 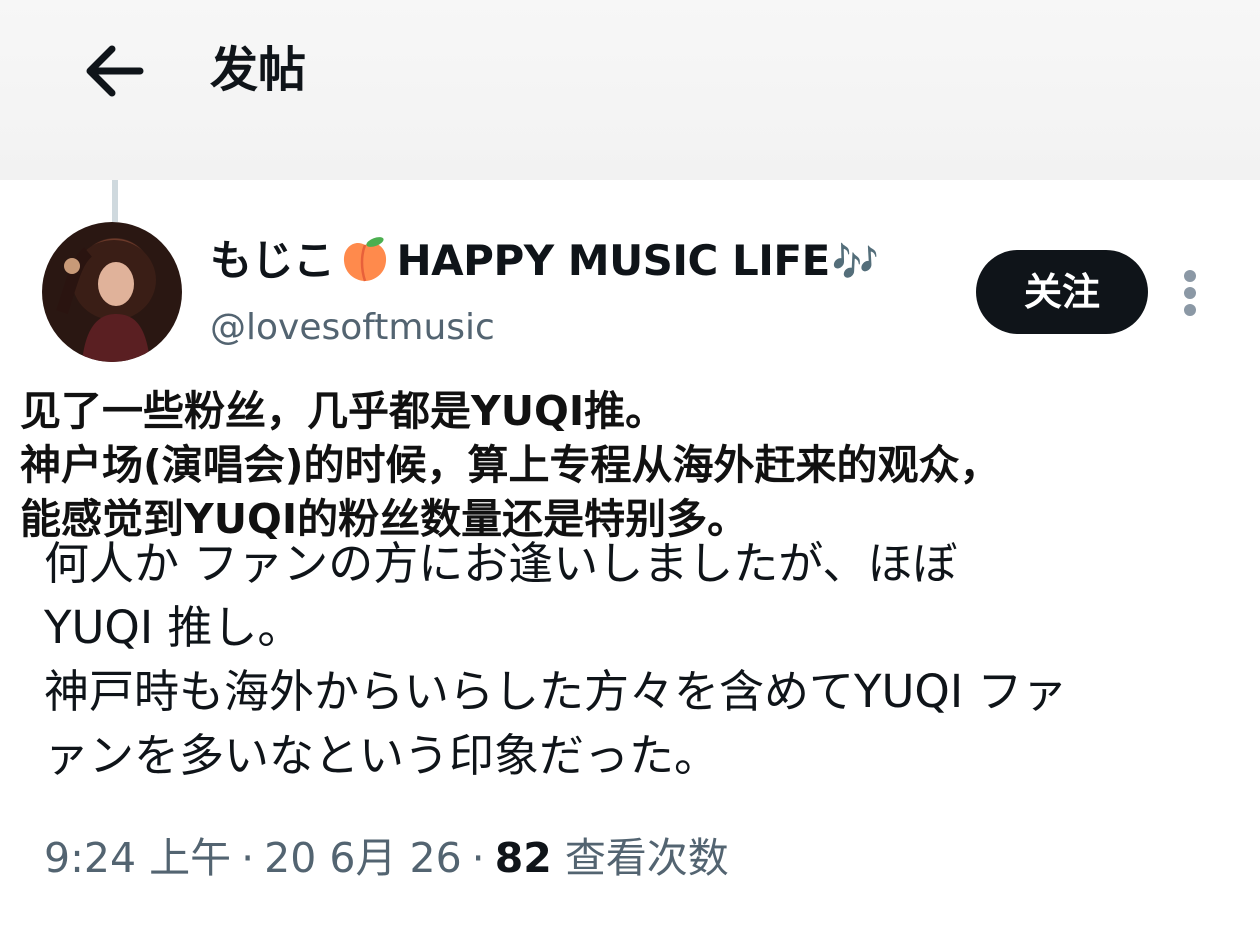 I want to click on back-arrow-icon, so click(x=115, y=71).